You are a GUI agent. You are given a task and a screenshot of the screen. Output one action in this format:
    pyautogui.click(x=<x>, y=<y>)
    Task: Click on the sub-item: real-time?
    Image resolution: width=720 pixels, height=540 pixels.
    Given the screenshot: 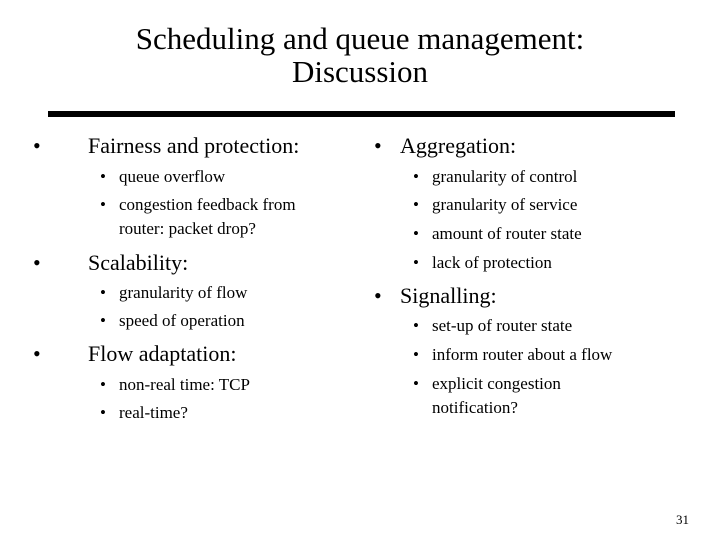 What is the action you would take?
    pyautogui.click(x=153, y=412)
    